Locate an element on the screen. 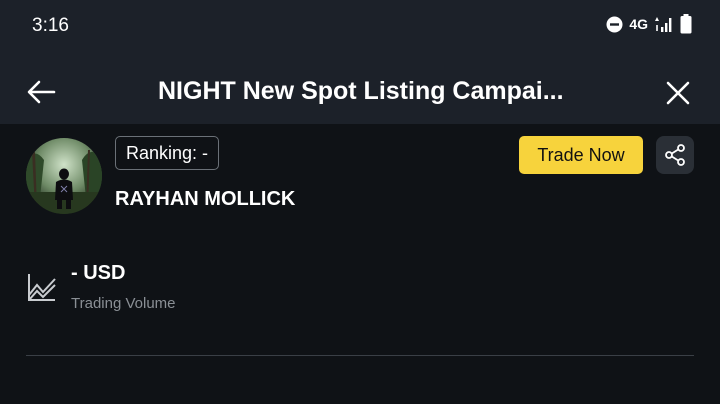  avatar is located at coordinates (64, 176).